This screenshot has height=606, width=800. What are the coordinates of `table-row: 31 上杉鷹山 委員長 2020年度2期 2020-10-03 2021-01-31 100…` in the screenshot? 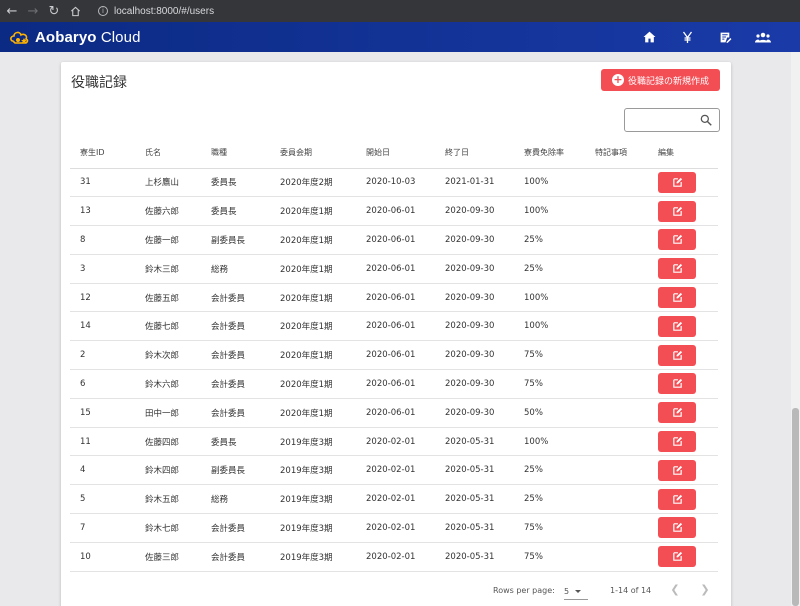 It's located at (394, 183).